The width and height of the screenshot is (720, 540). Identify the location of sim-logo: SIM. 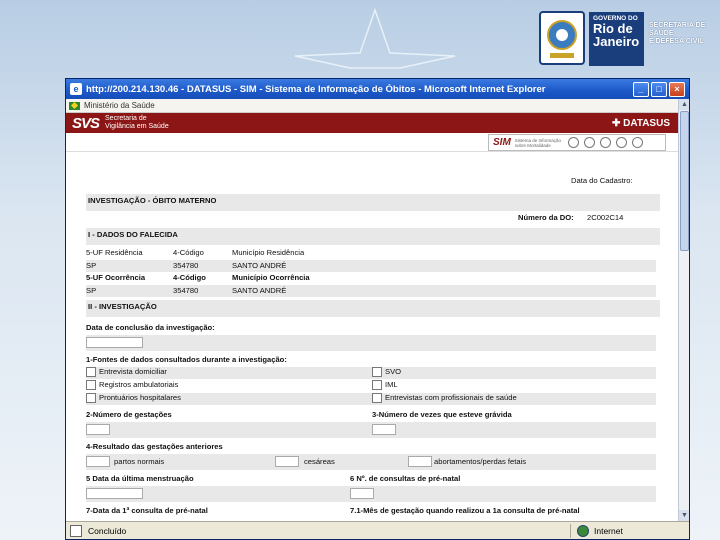
(502, 142).